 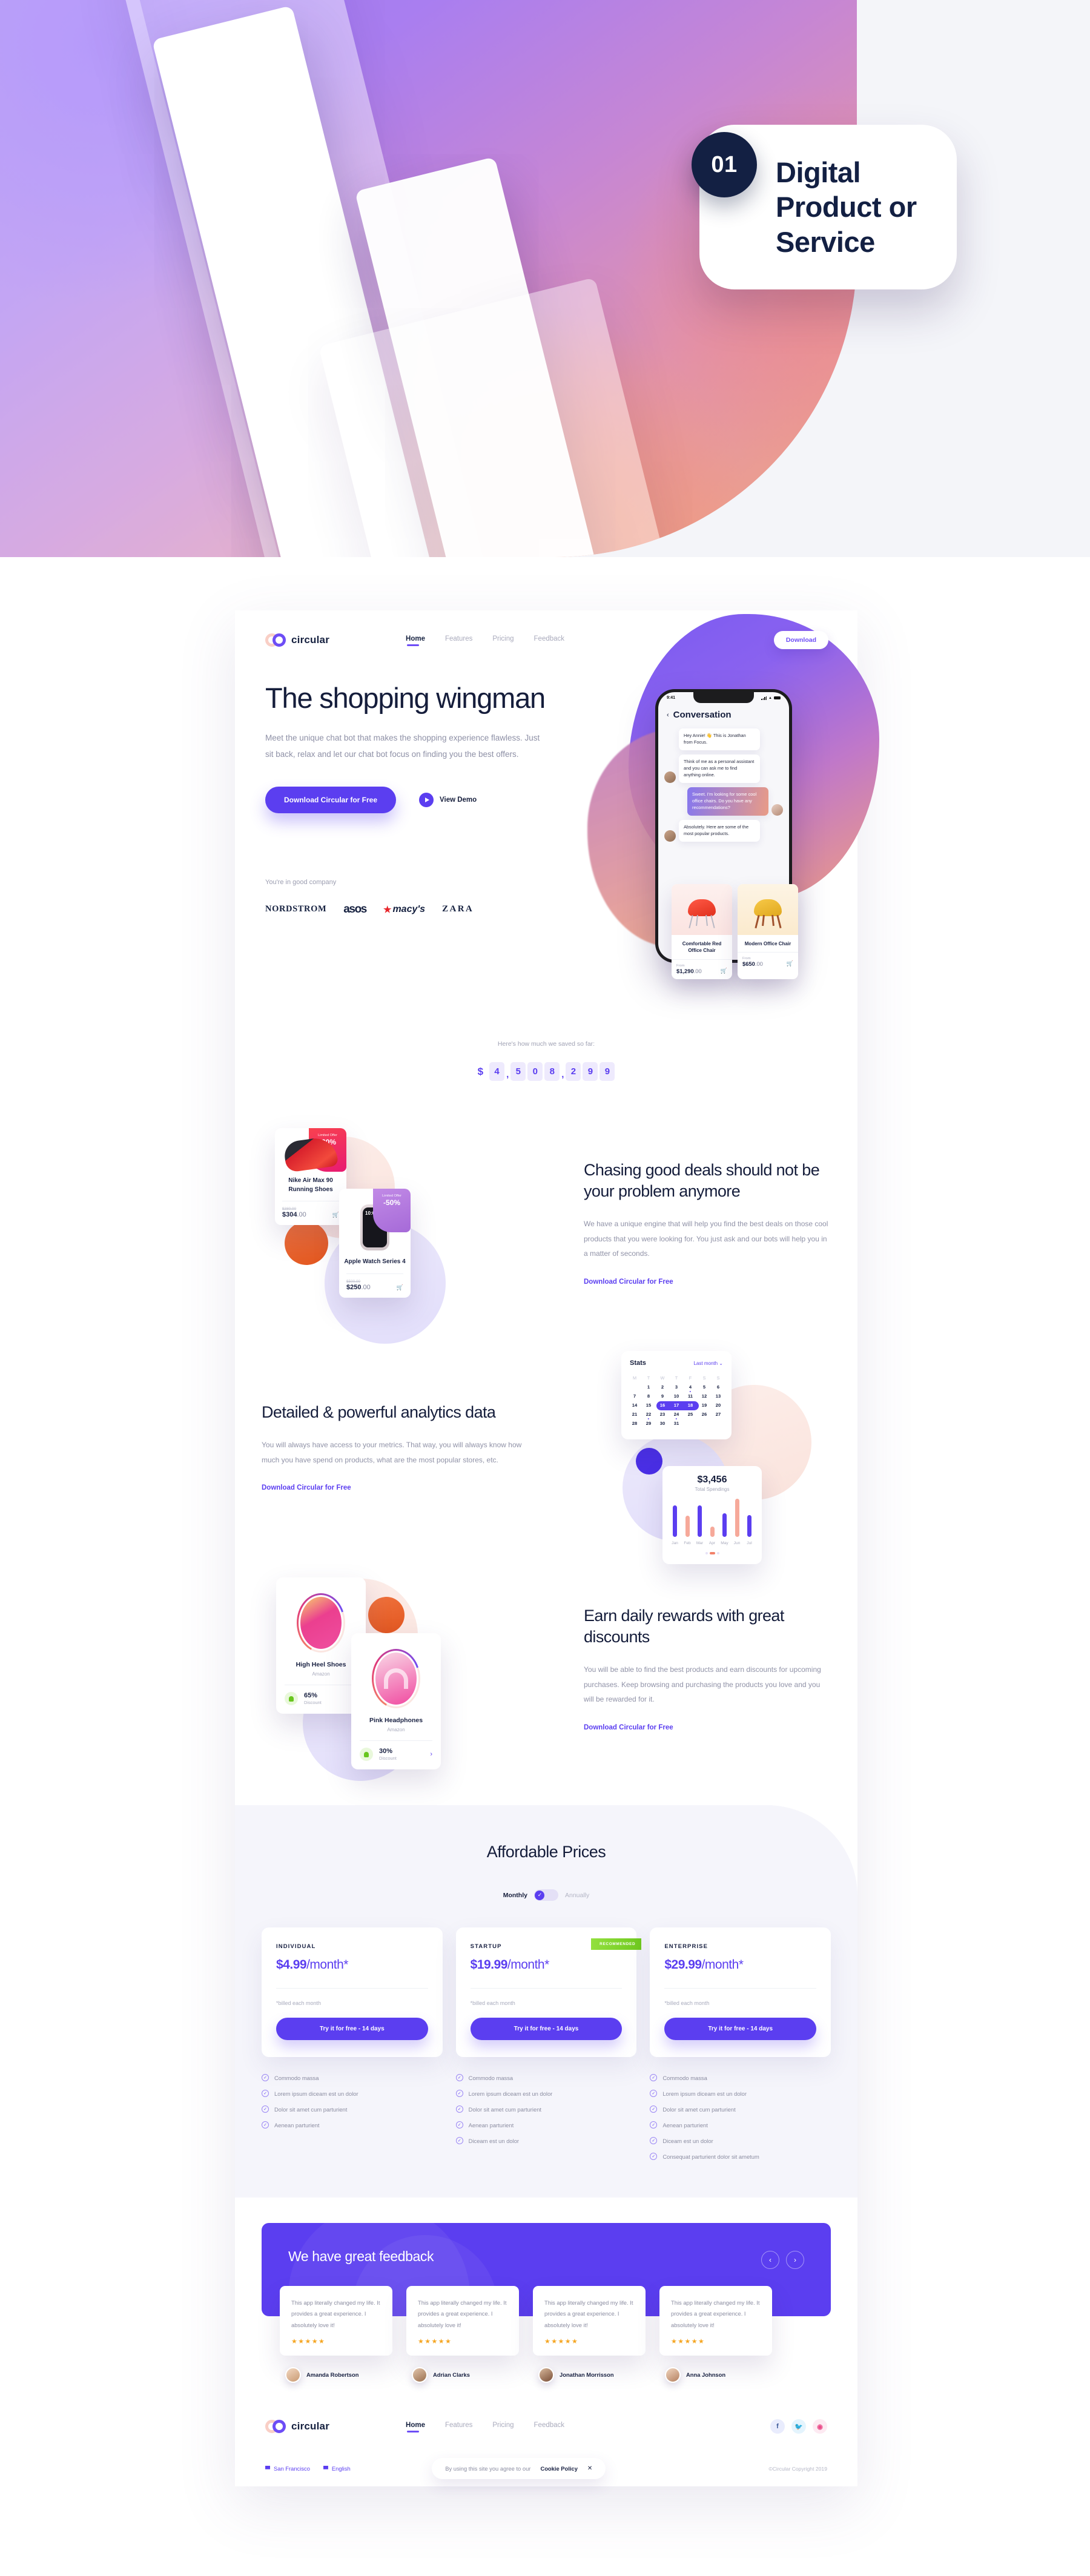 What do you see at coordinates (724, 1543) in the screenshot?
I see `bar-label: May` at bounding box center [724, 1543].